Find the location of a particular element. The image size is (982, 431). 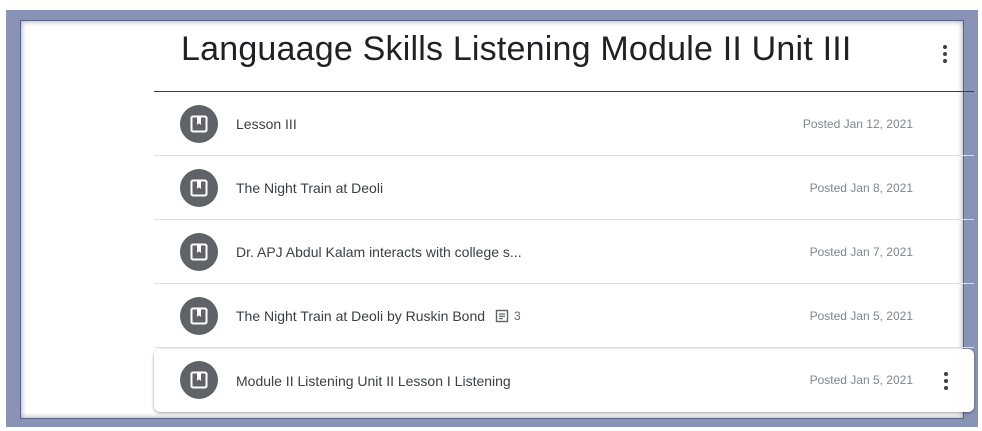

item-more-options-icon is located at coordinates (946, 381).